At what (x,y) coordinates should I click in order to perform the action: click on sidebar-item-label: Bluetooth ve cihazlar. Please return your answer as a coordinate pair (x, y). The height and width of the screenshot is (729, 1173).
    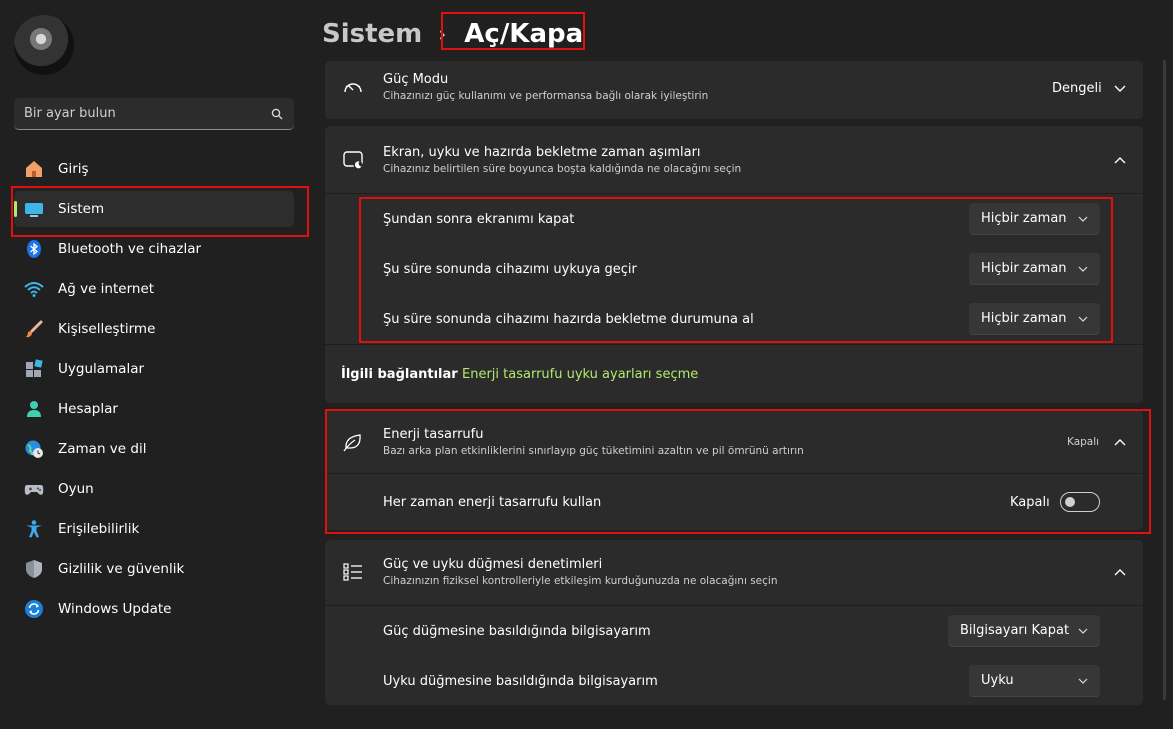
    Looking at the image, I should click on (130, 249).